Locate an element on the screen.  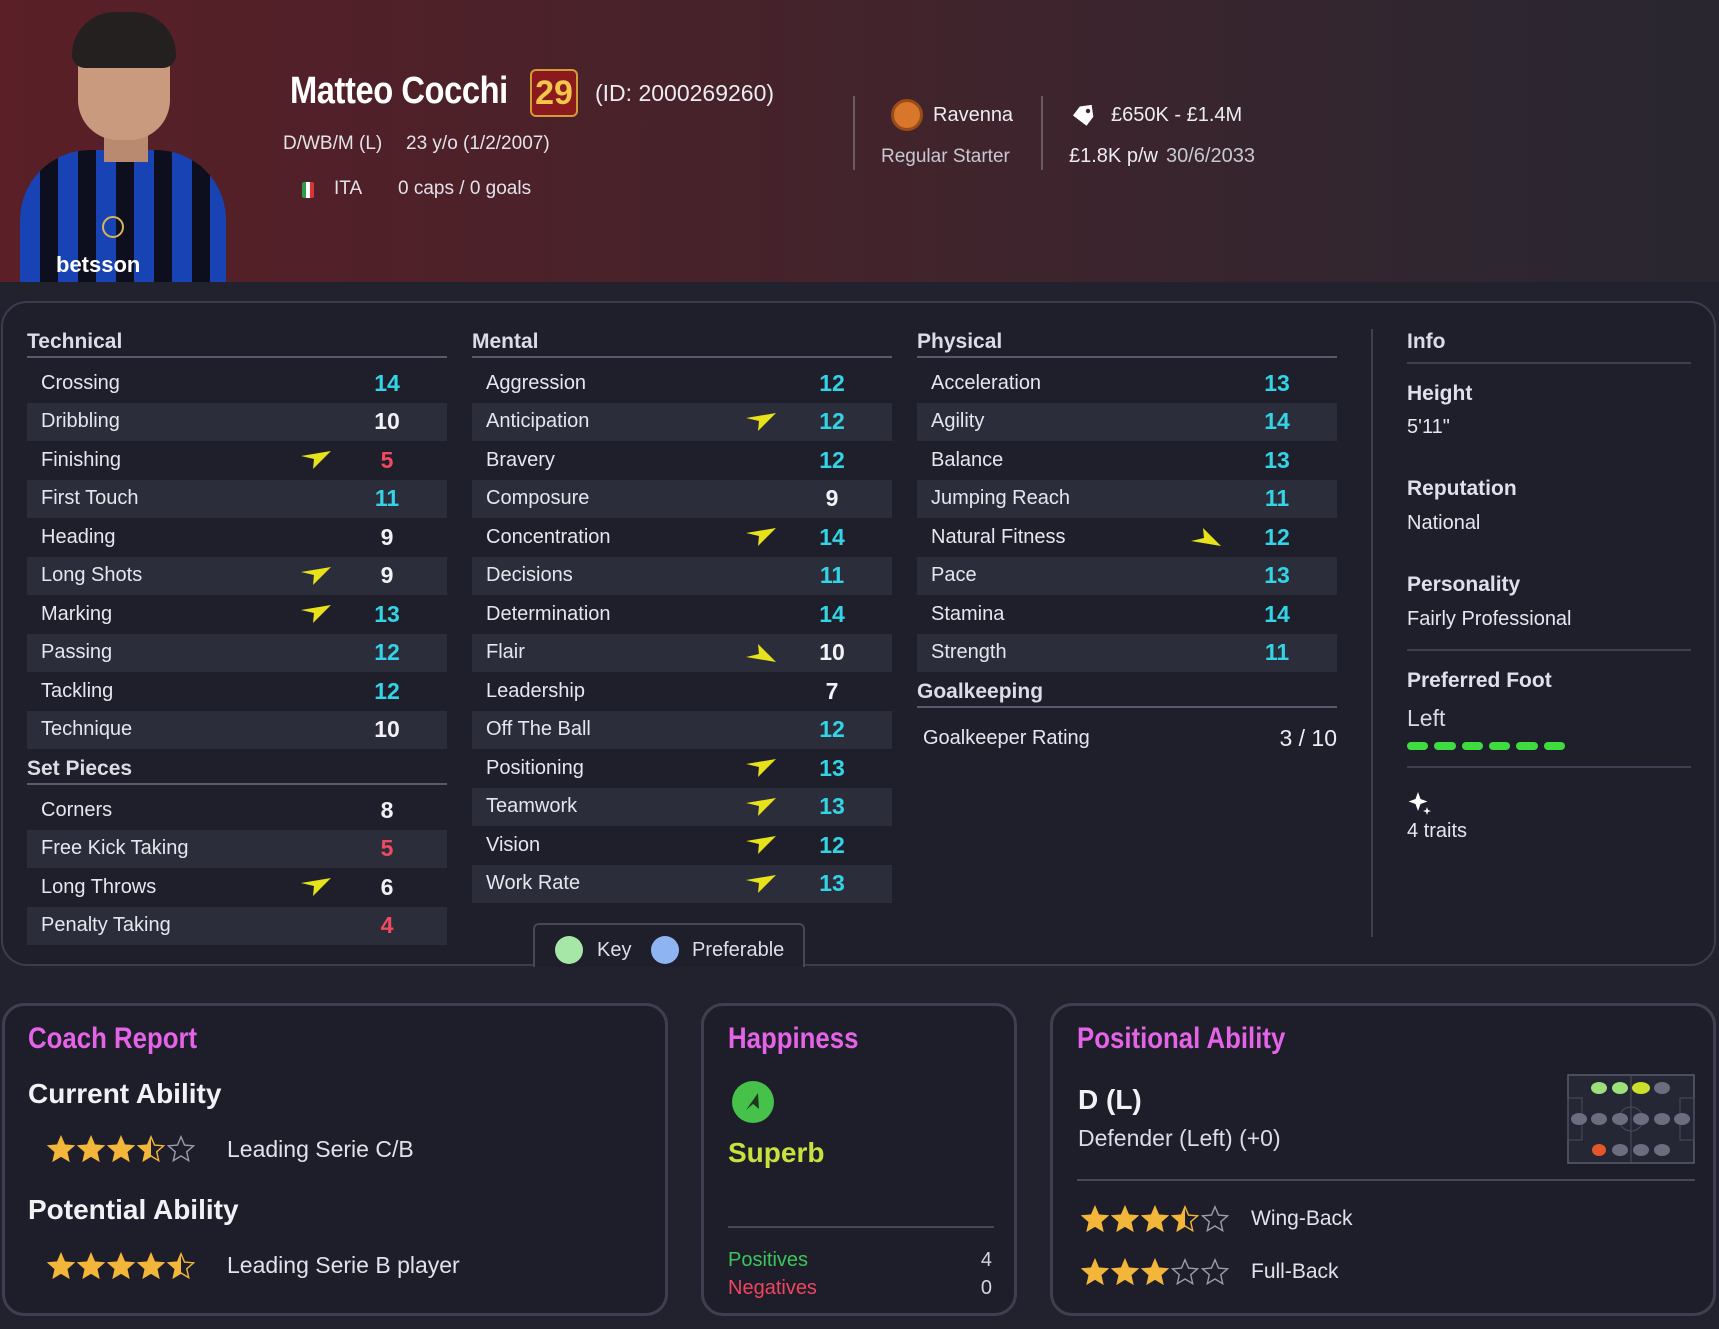
attribute-value: 4 is located at coordinates (387, 925).